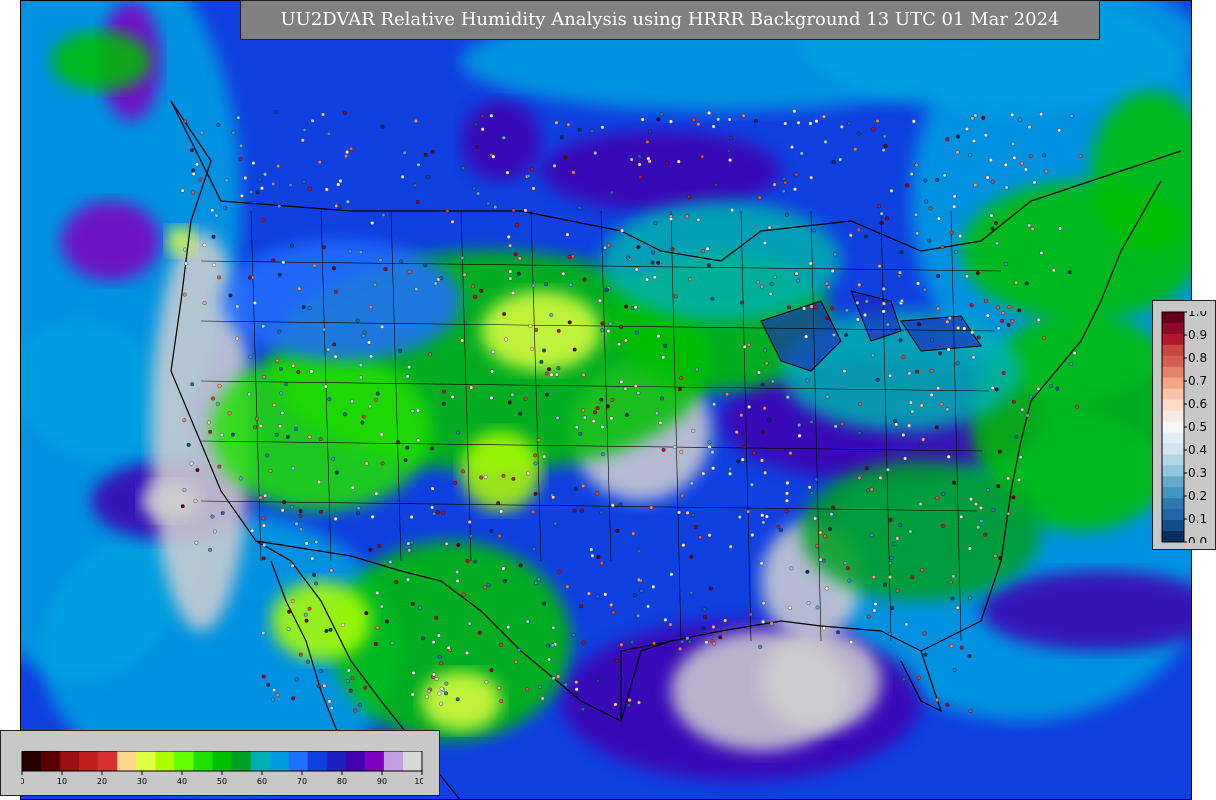  I want to click on obs-colorbar-tick-label: 0.6, so click(1197, 404).